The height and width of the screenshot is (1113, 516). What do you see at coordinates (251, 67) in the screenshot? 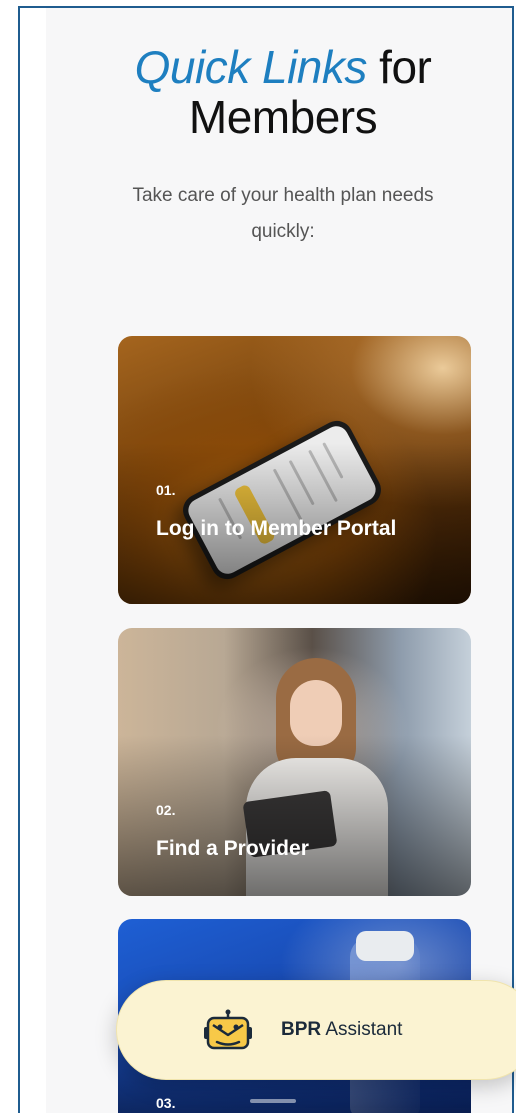
I see `title-accent: Quick Links` at bounding box center [251, 67].